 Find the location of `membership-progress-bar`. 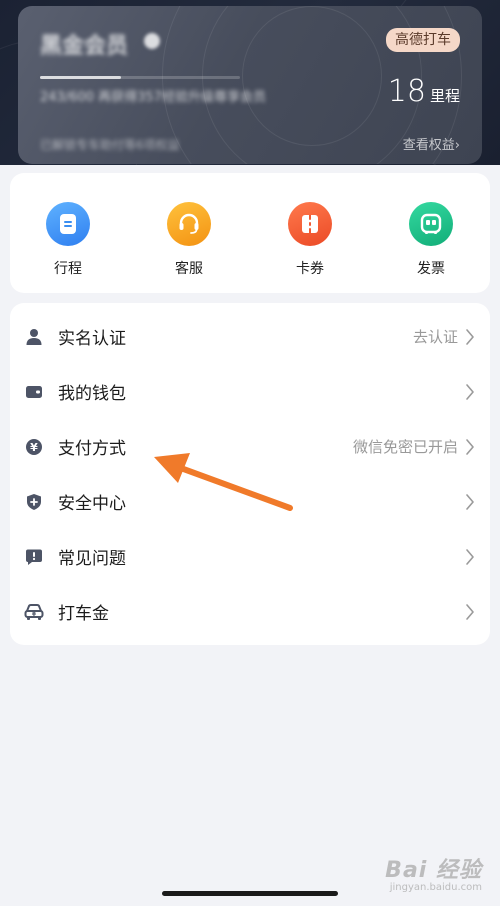

membership-progress-bar is located at coordinates (140, 77).